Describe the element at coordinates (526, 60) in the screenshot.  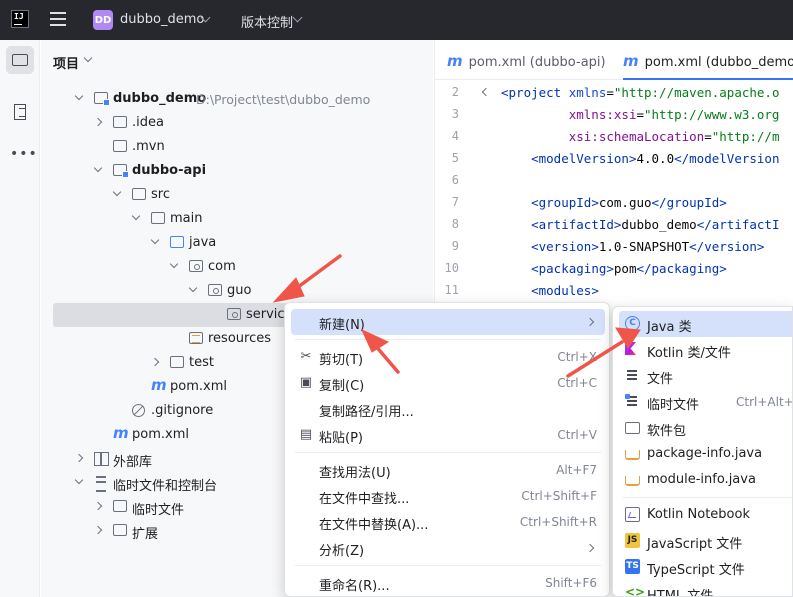
I see `tab-pom-dubbo-api: m pom.xml (dubbo-api)` at that location.